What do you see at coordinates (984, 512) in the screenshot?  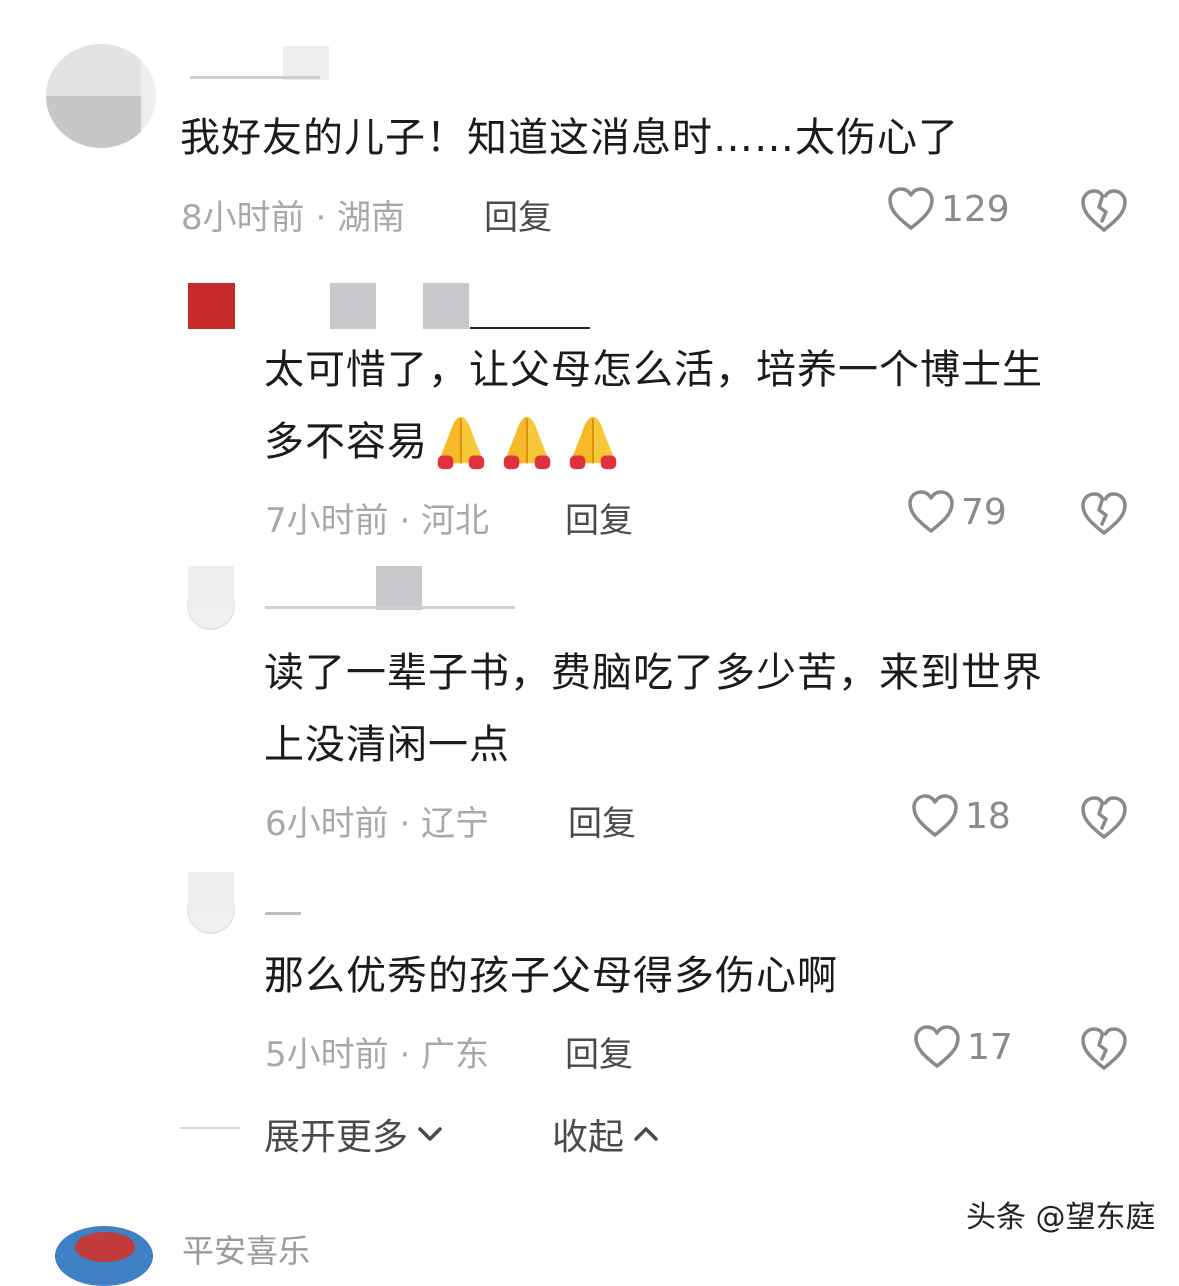 I see `like-count: 79` at bounding box center [984, 512].